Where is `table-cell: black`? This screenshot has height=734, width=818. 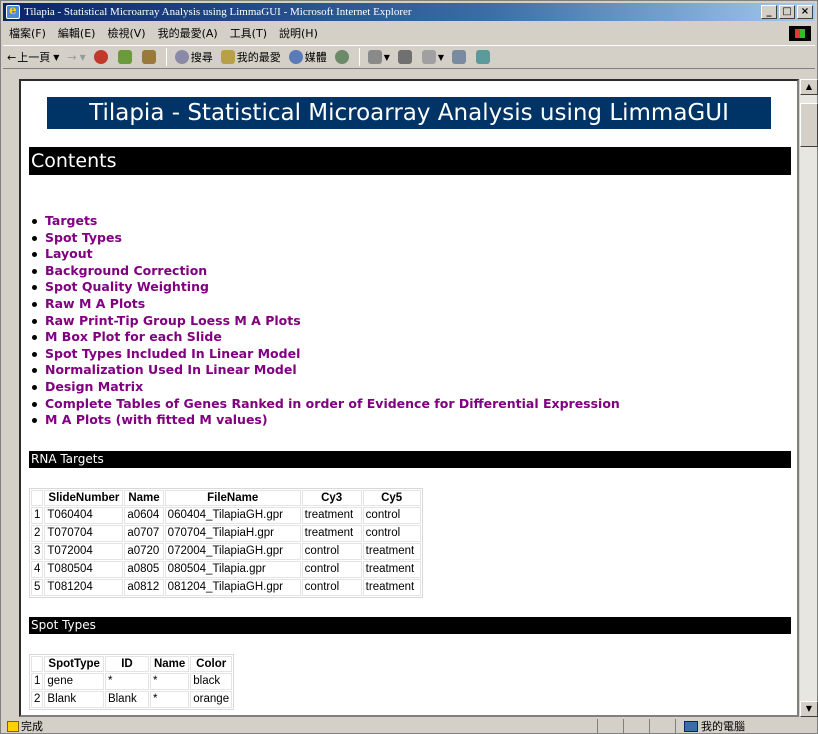 table-cell: black is located at coordinates (211, 681).